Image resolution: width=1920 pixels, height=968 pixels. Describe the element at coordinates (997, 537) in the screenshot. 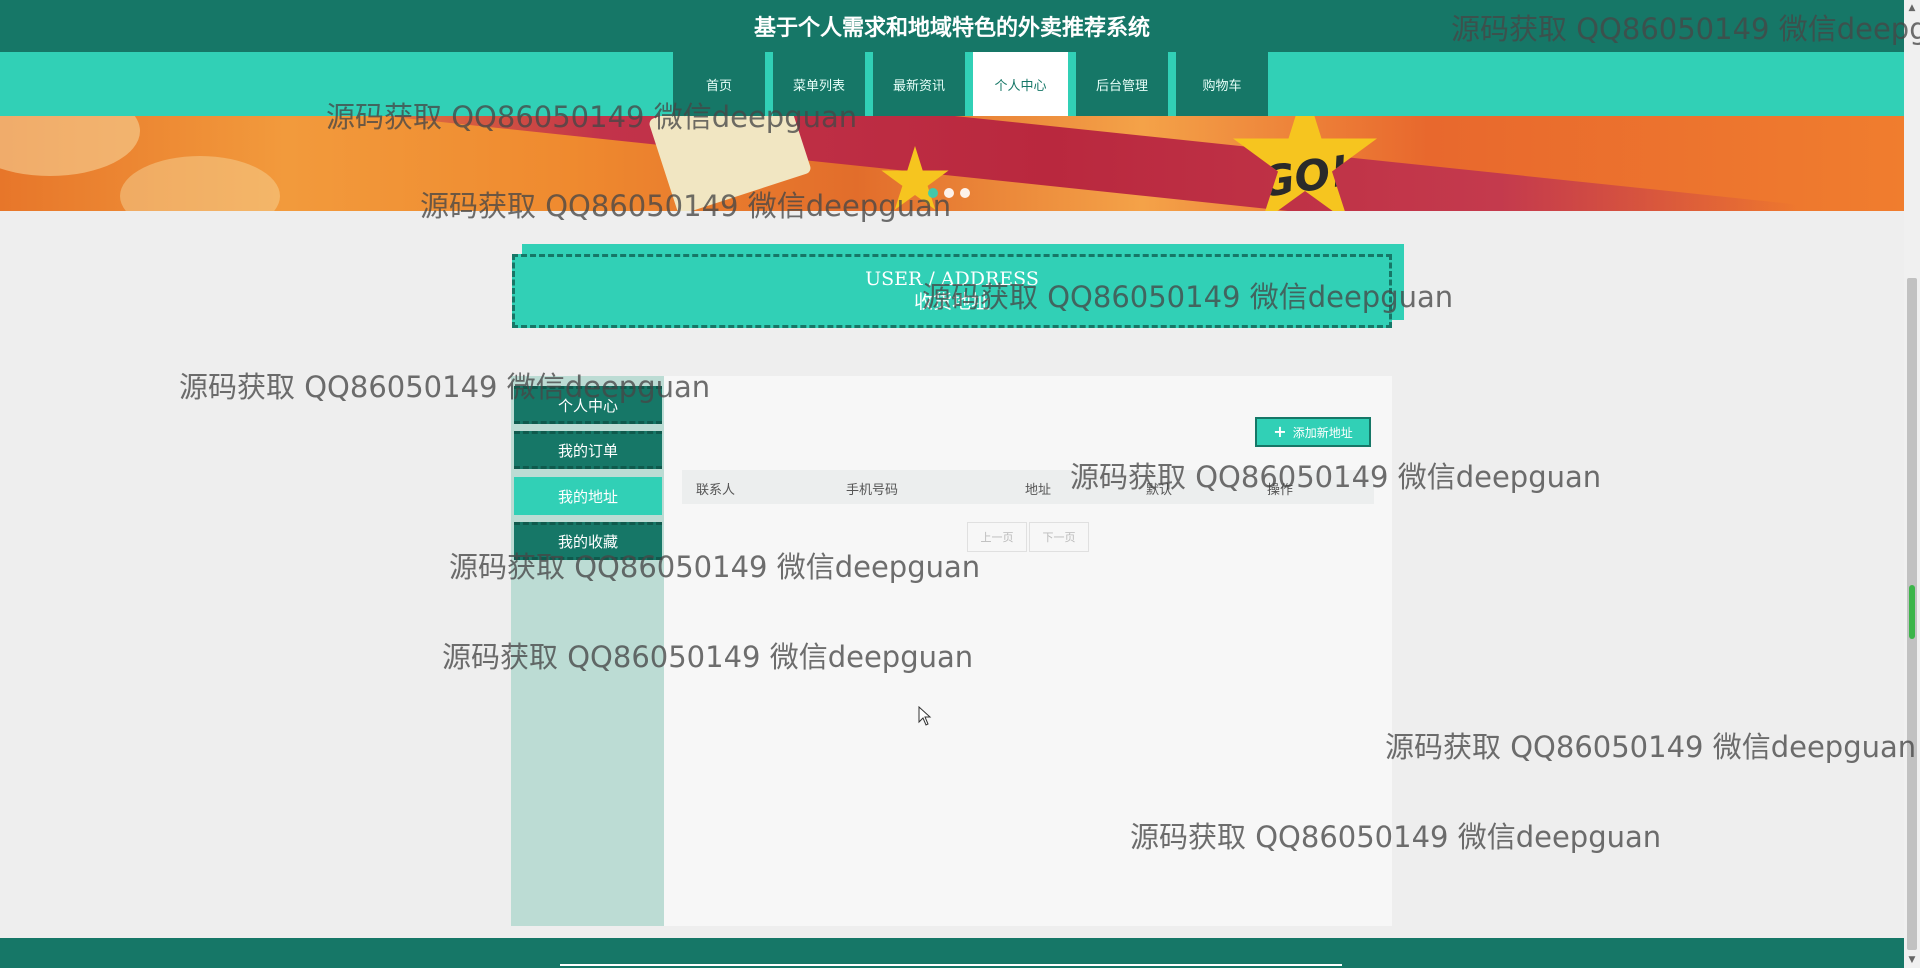

I see `prev-page-button: 上一页` at that location.